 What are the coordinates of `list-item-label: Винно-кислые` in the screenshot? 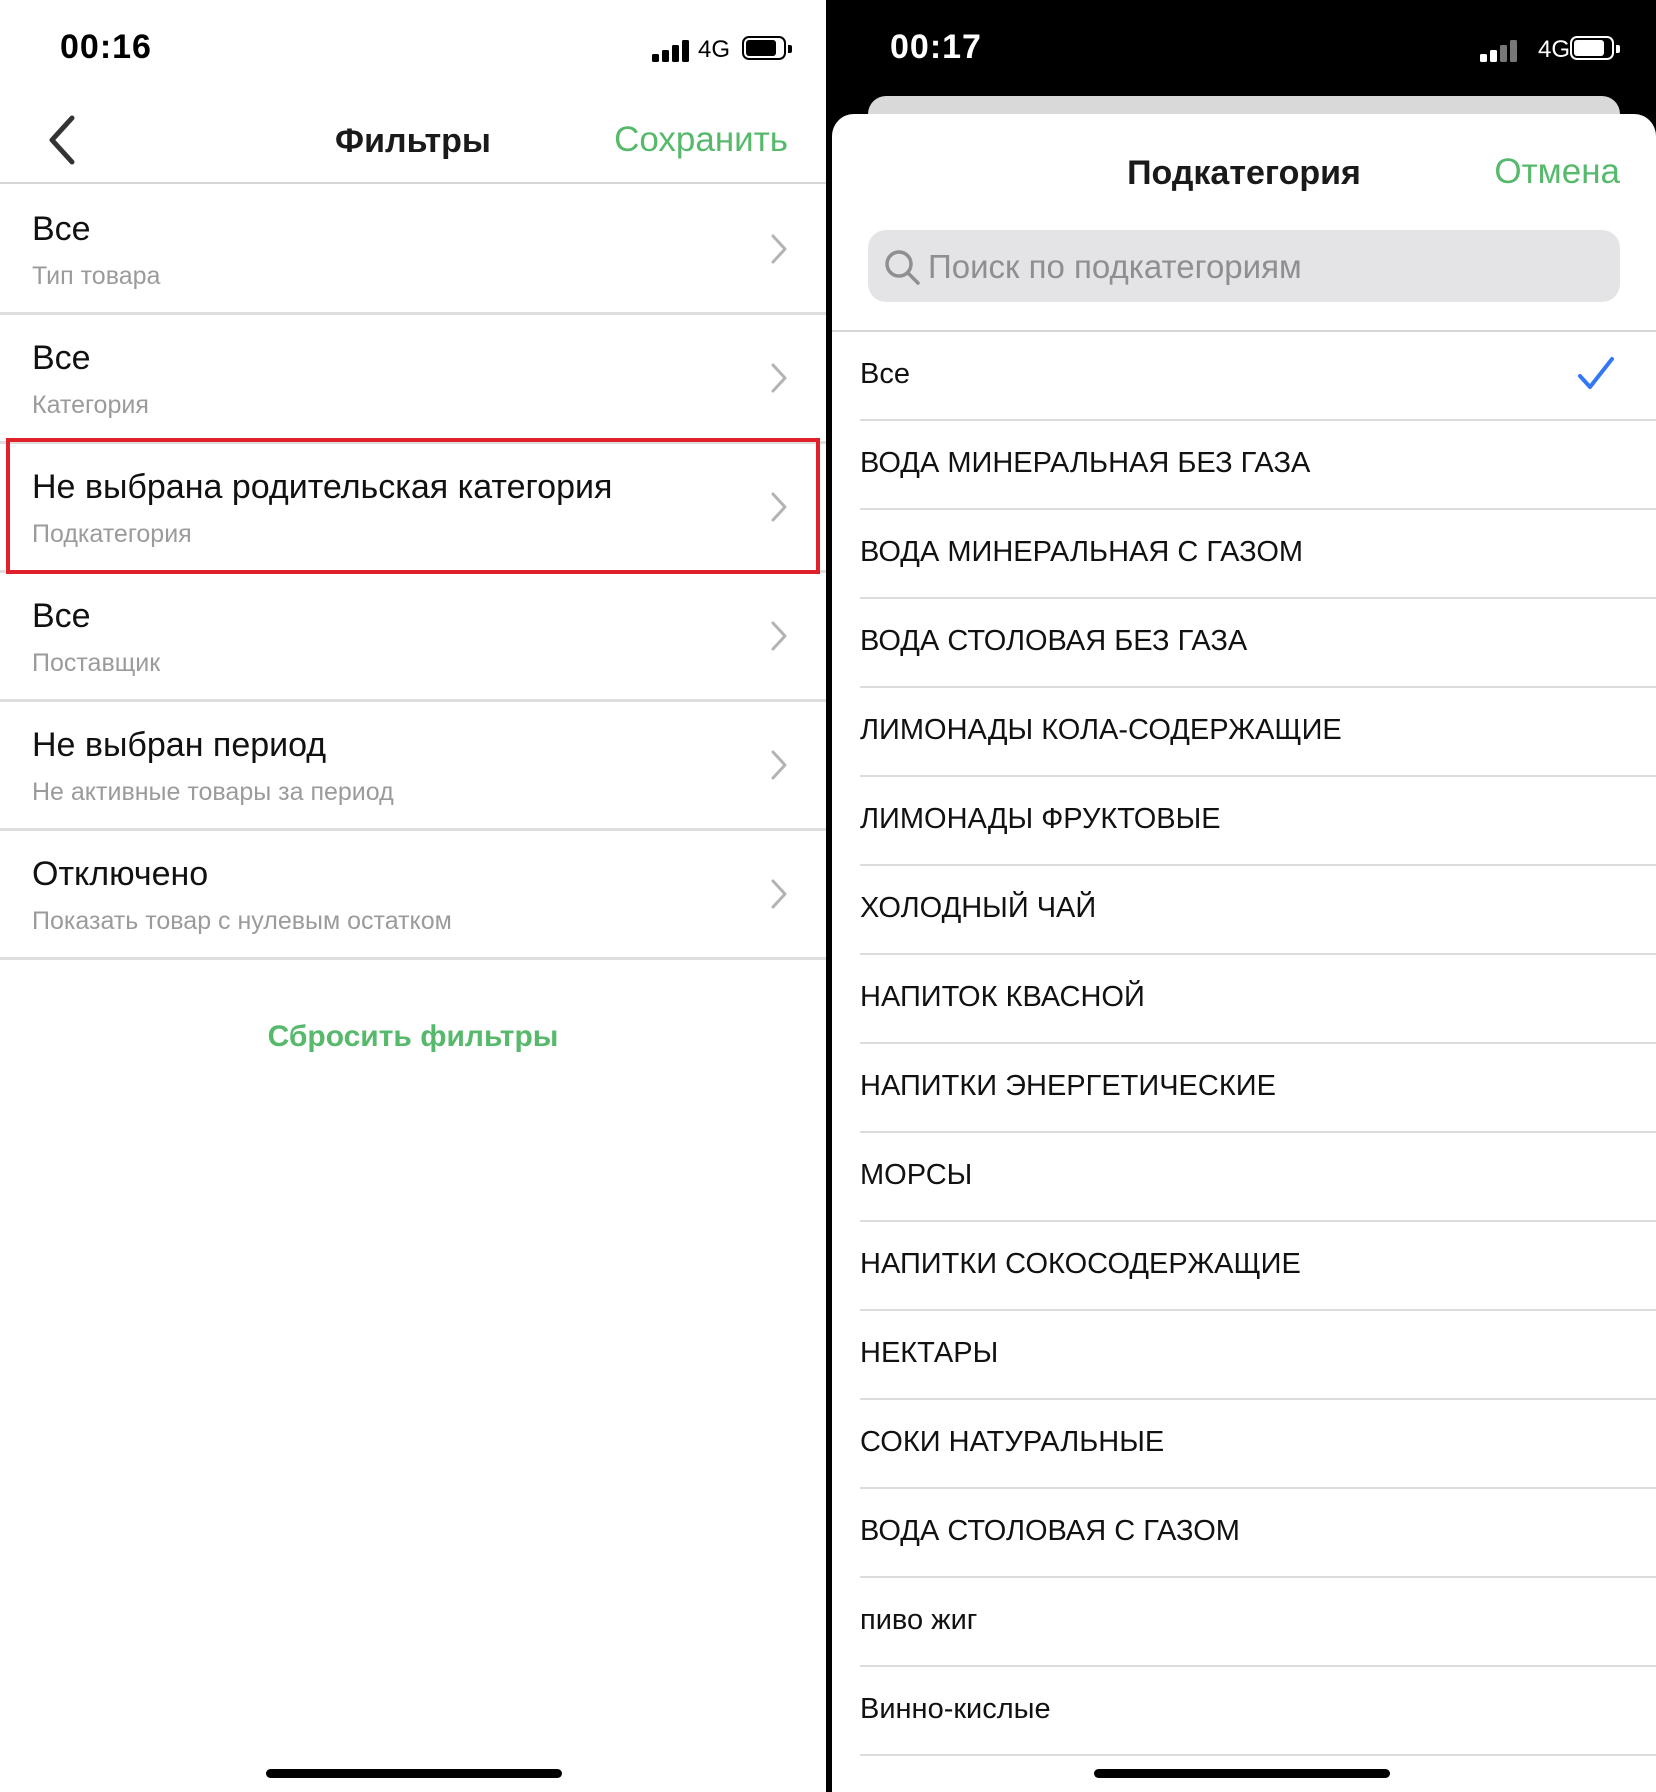 It's located at (955, 1709).